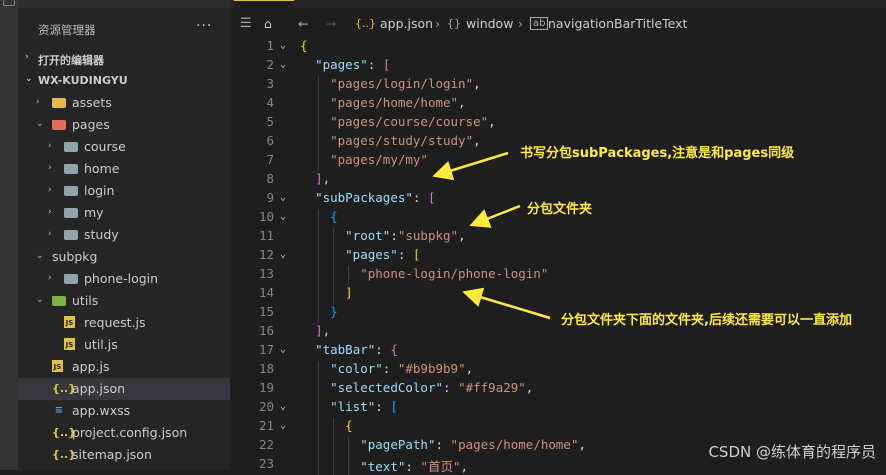  What do you see at coordinates (91, 366) in the screenshot?
I see `tree-item-label: app.js` at bounding box center [91, 366].